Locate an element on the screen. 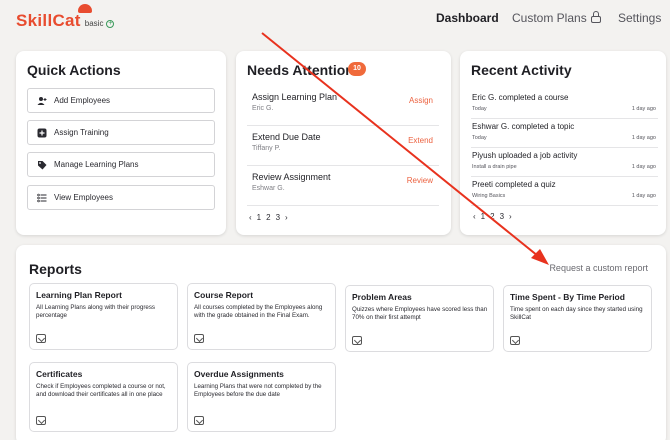 The height and width of the screenshot is (440, 670). logo: SkillCat basic + is located at coordinates (65, 17).